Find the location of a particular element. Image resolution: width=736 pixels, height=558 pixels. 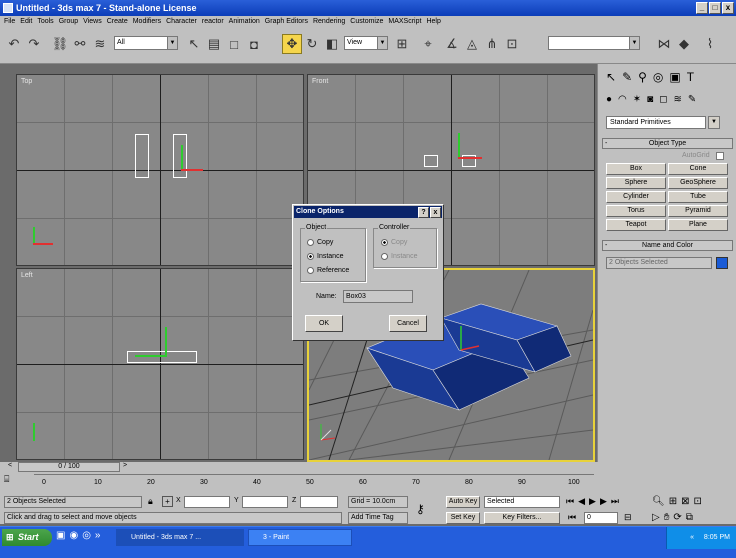

minimize-button: _ is located at coordinates (702, 8).